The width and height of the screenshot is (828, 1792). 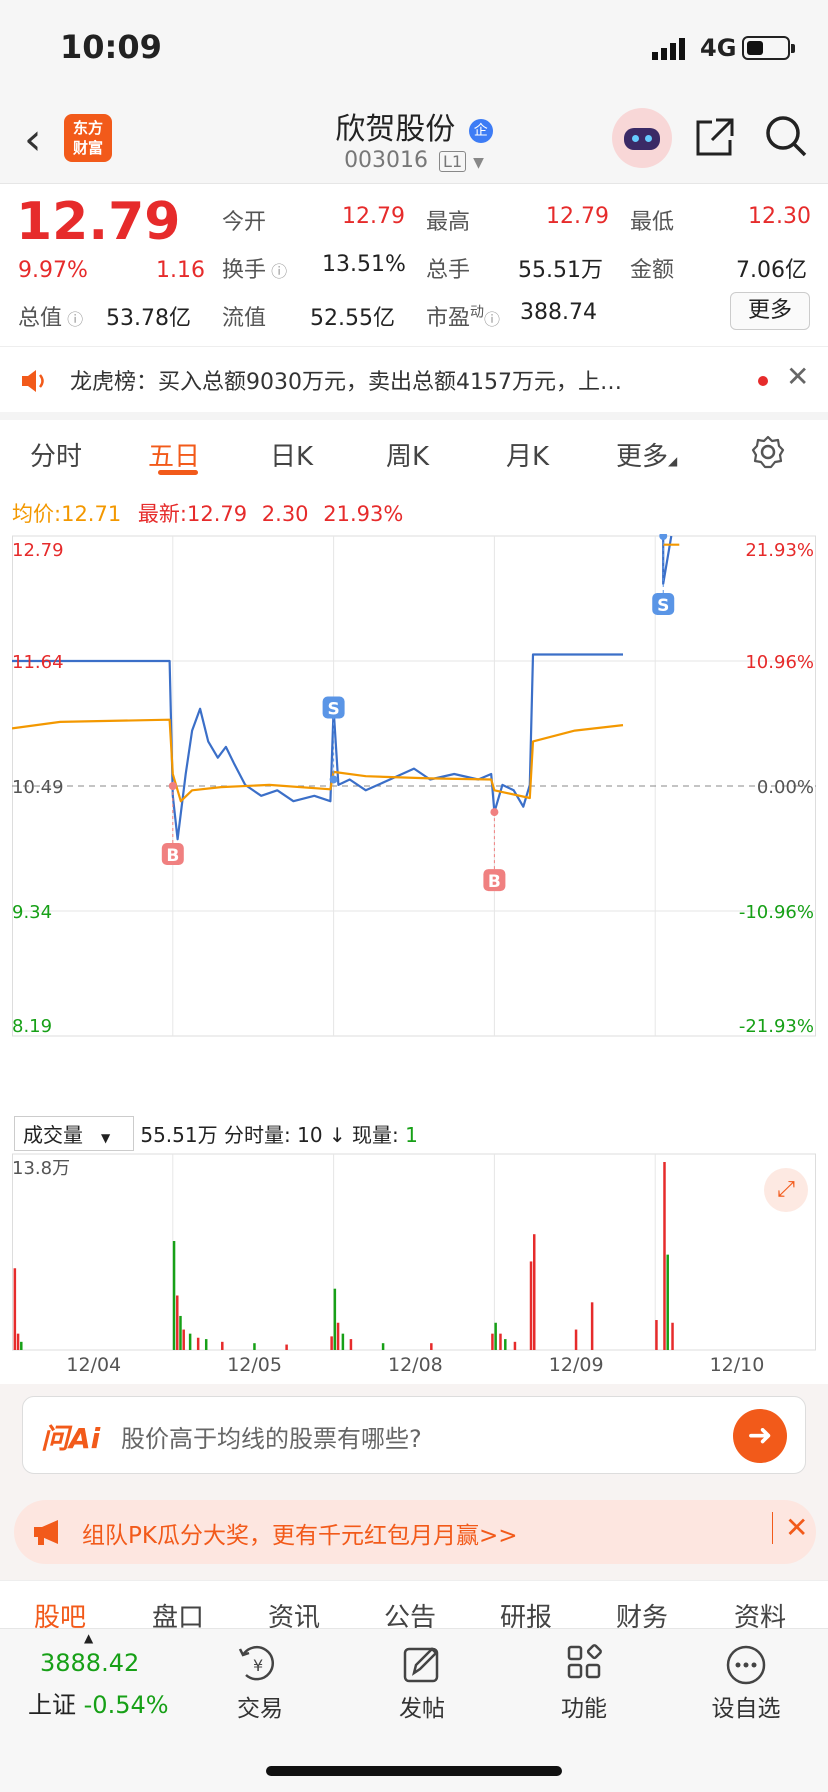 I want to click on tab-announcements: 公告, so click(x=410, y=1612).